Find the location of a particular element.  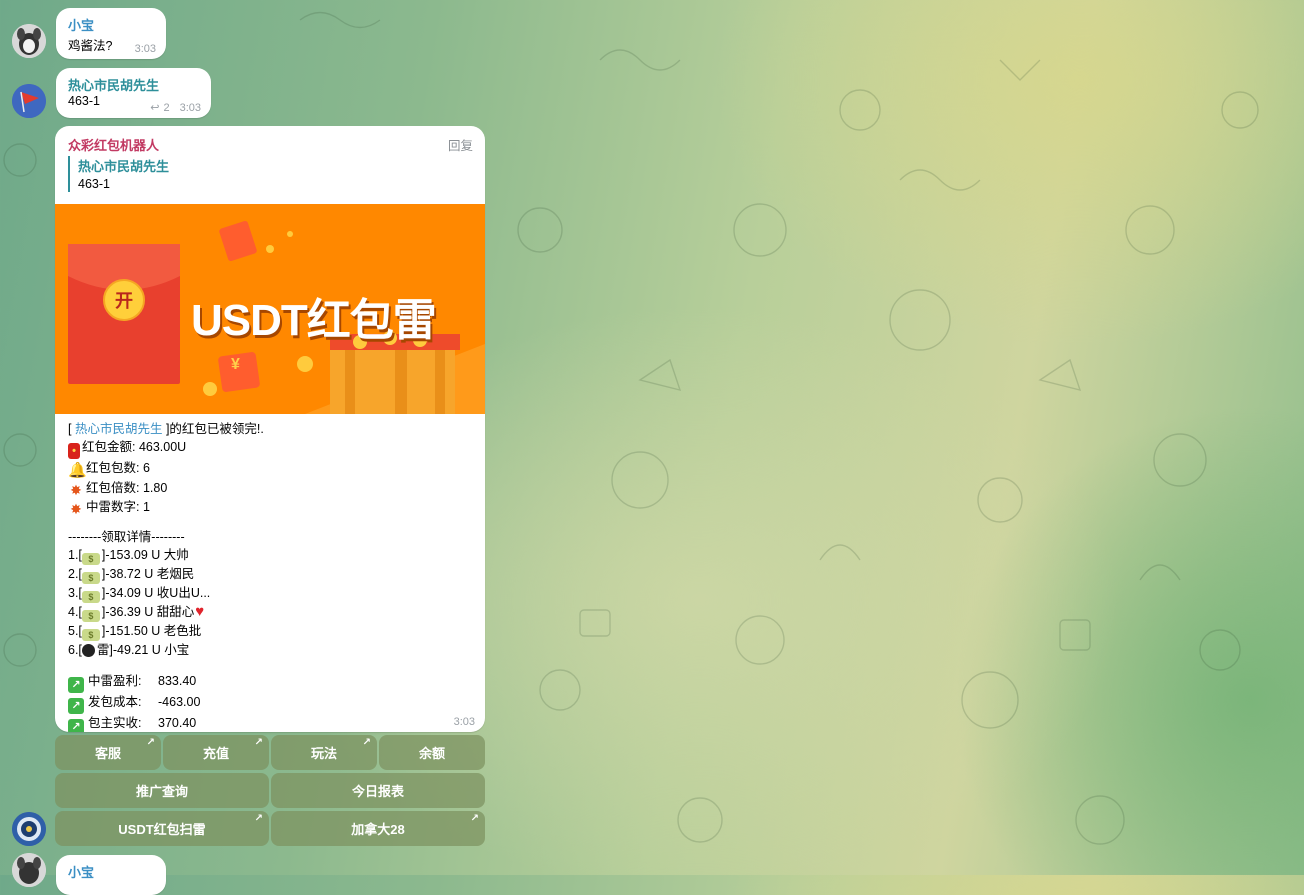

summary-value: 370.40 is located at coordinates (177, 723).